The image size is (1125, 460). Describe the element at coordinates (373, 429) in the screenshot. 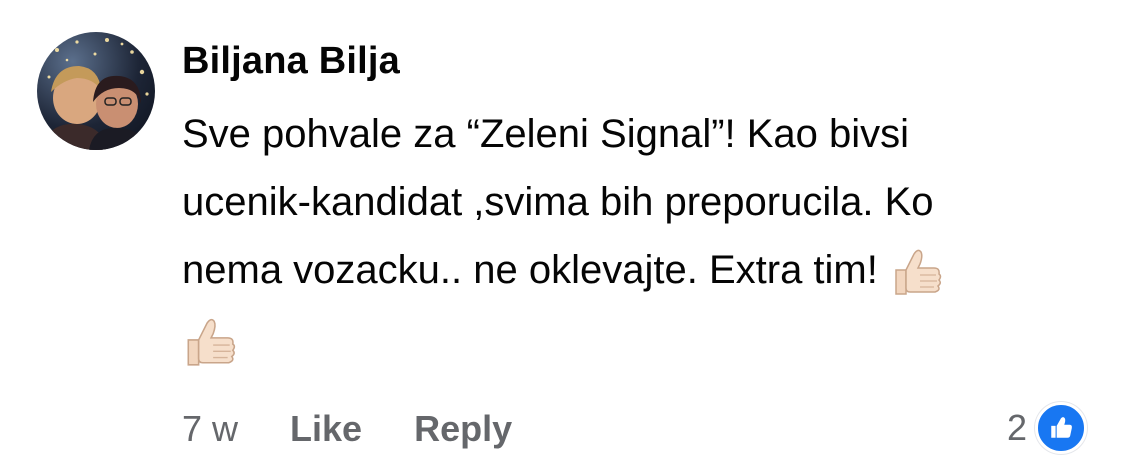

I see `comment-actions: 7 w Like Reply` at that location.